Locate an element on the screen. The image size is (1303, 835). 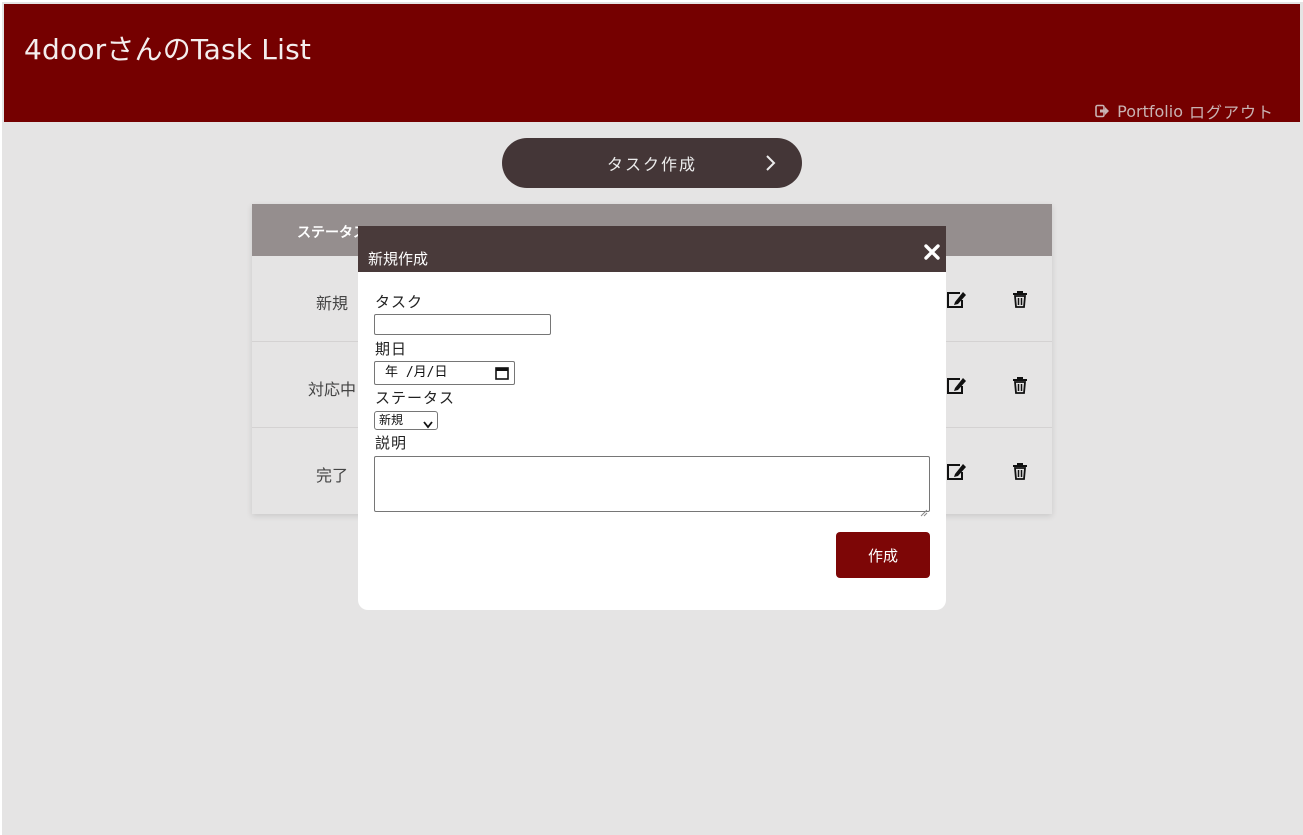
app-header: 4doorさんのTask List Portfolio ログアウト is located at coordinates (652, 63).